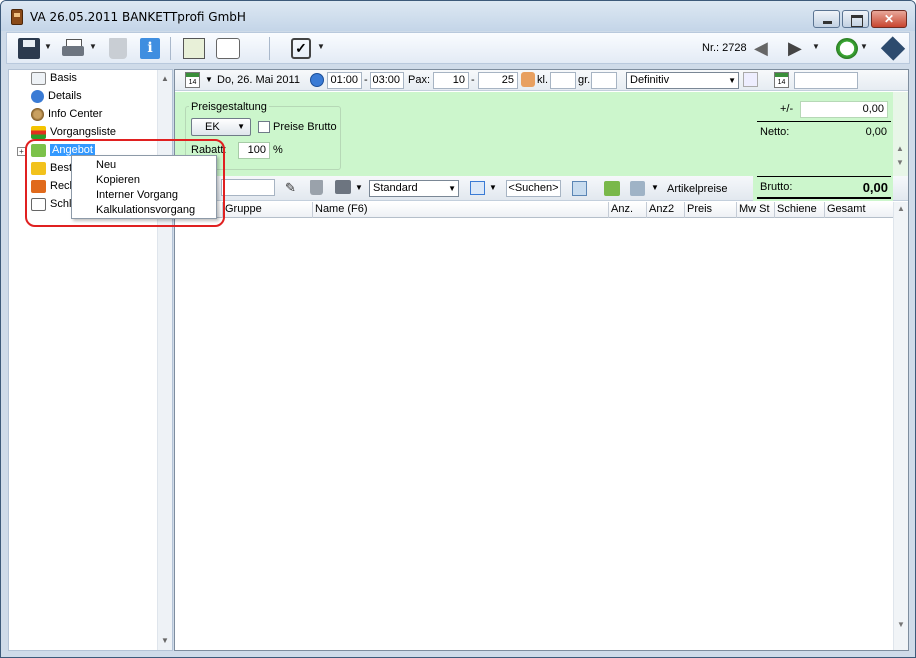  Describe the element at coordinates (775, 132) in the screenshot. I see `netto-label: Netto:` at that location.